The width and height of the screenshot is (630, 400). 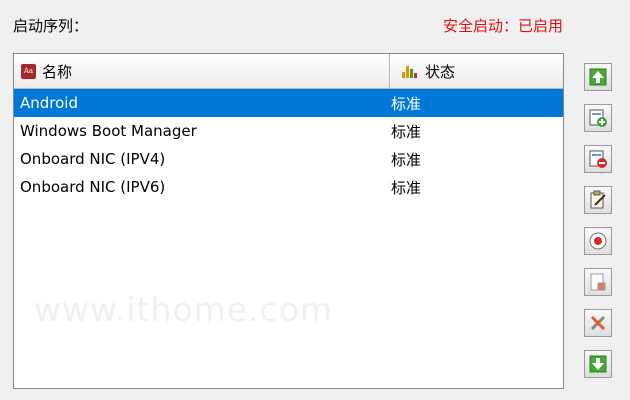 What do you see at coordinates (93, 187) in the screenshot?
I see `boot-entry-name: Onboard NIC (IPV6)` at bounding box center [93, 187].